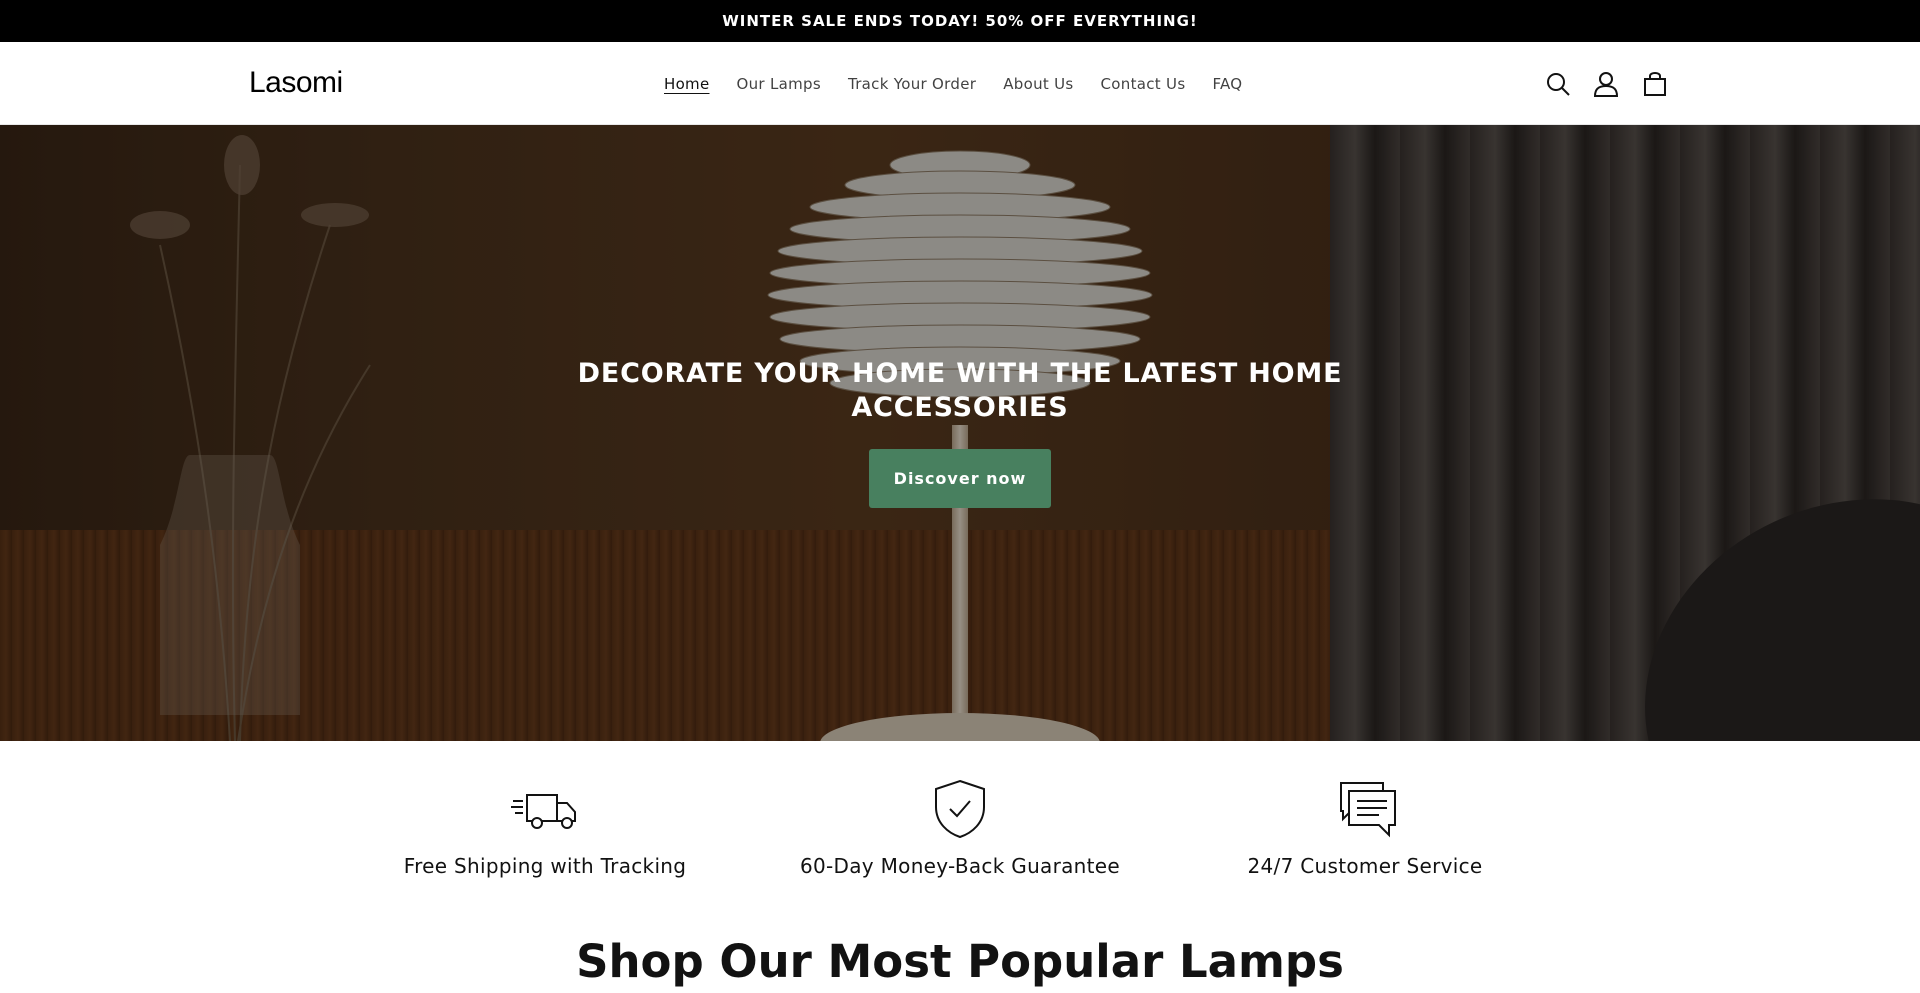 Image resolution: width=1920 pixels, height=993 pixels. I want to click on feature-guarantee: 60-Day Money-Back Guarantee, so click(960, 816).